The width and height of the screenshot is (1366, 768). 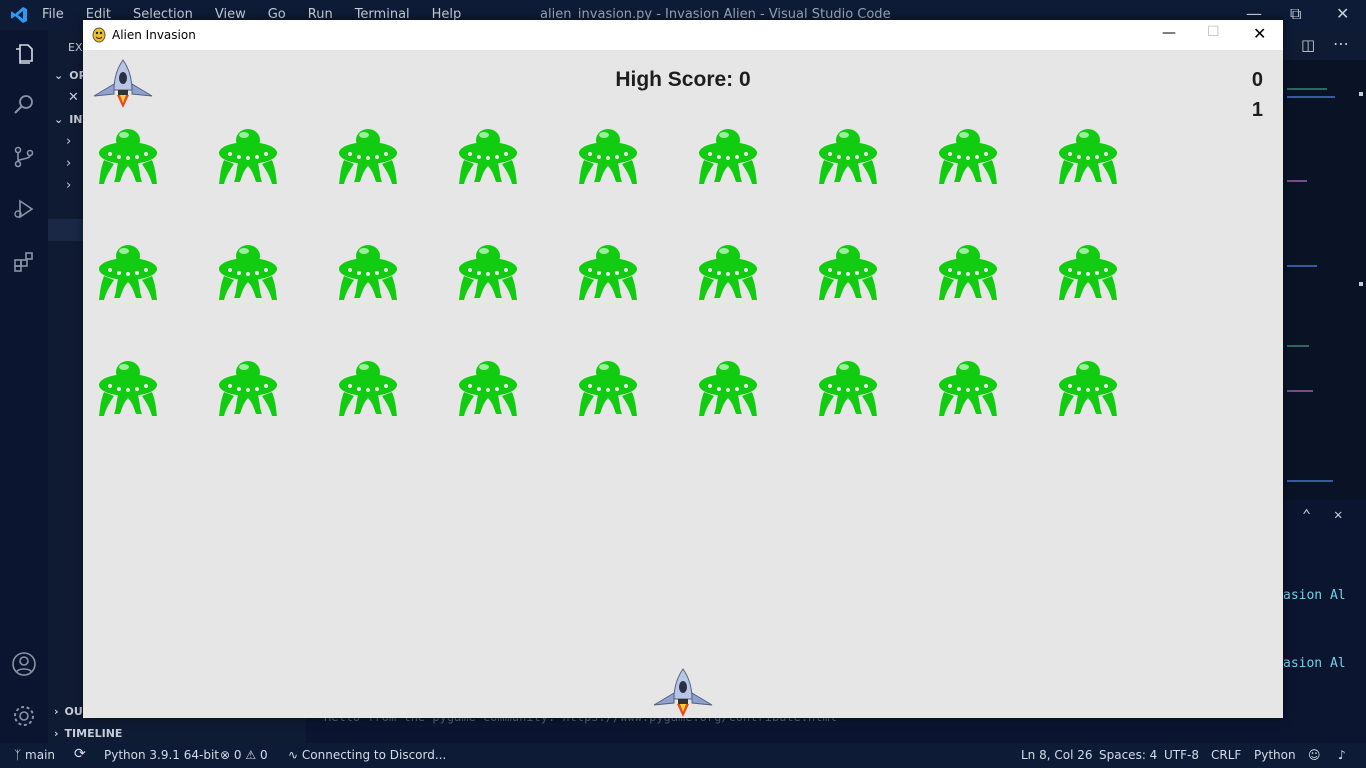 I want to click on remaining-ship-icon, so click(x=123, y=84).